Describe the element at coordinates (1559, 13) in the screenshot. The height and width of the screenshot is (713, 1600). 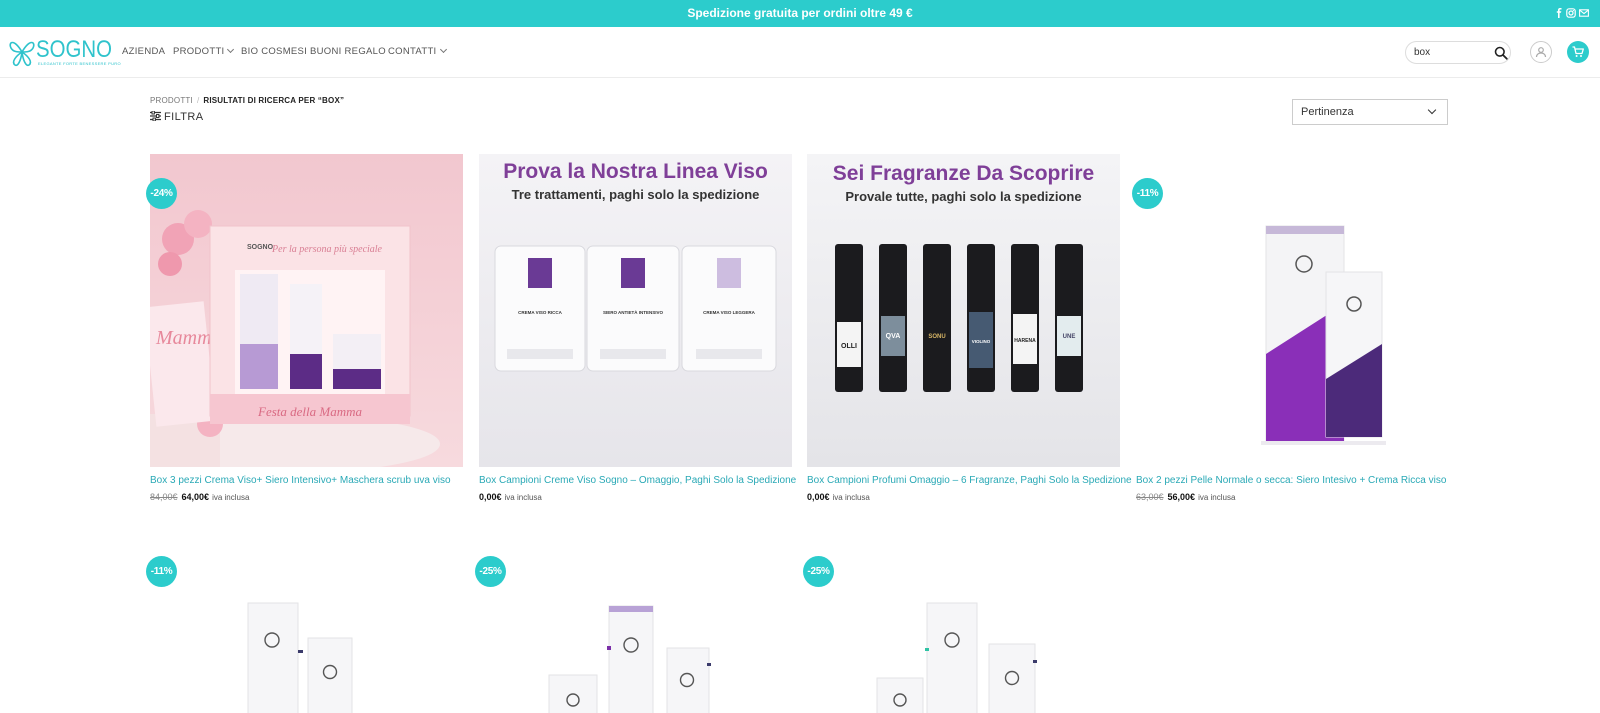
I see `facebook-icon` at that location.